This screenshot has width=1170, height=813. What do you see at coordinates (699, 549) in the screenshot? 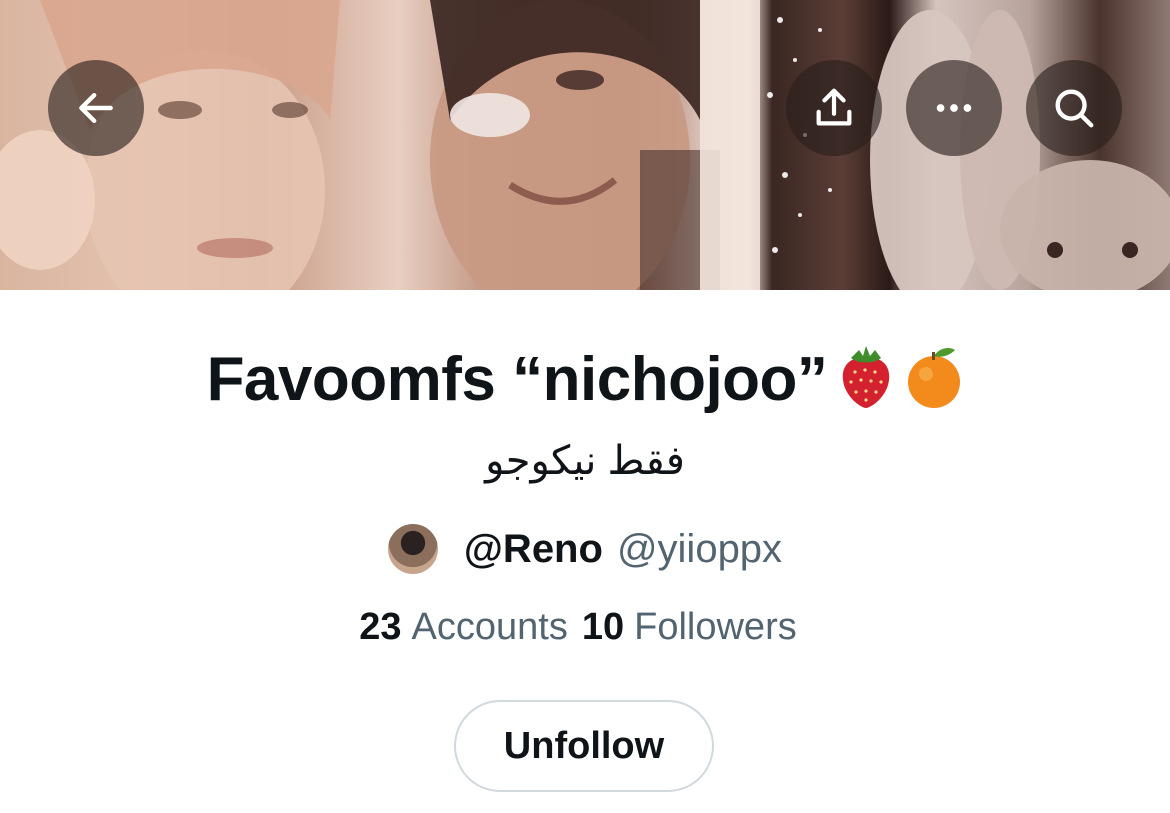
I see `owner-handle: @yiioppx` at bounding box center [699, 549].